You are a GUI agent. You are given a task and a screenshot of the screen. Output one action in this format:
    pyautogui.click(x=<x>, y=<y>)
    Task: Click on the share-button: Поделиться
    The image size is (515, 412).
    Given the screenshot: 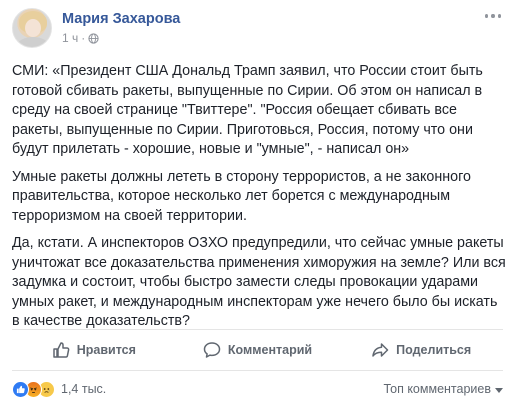 What is the action you would take?
    pyautogui.click(x=421, y=350)
    